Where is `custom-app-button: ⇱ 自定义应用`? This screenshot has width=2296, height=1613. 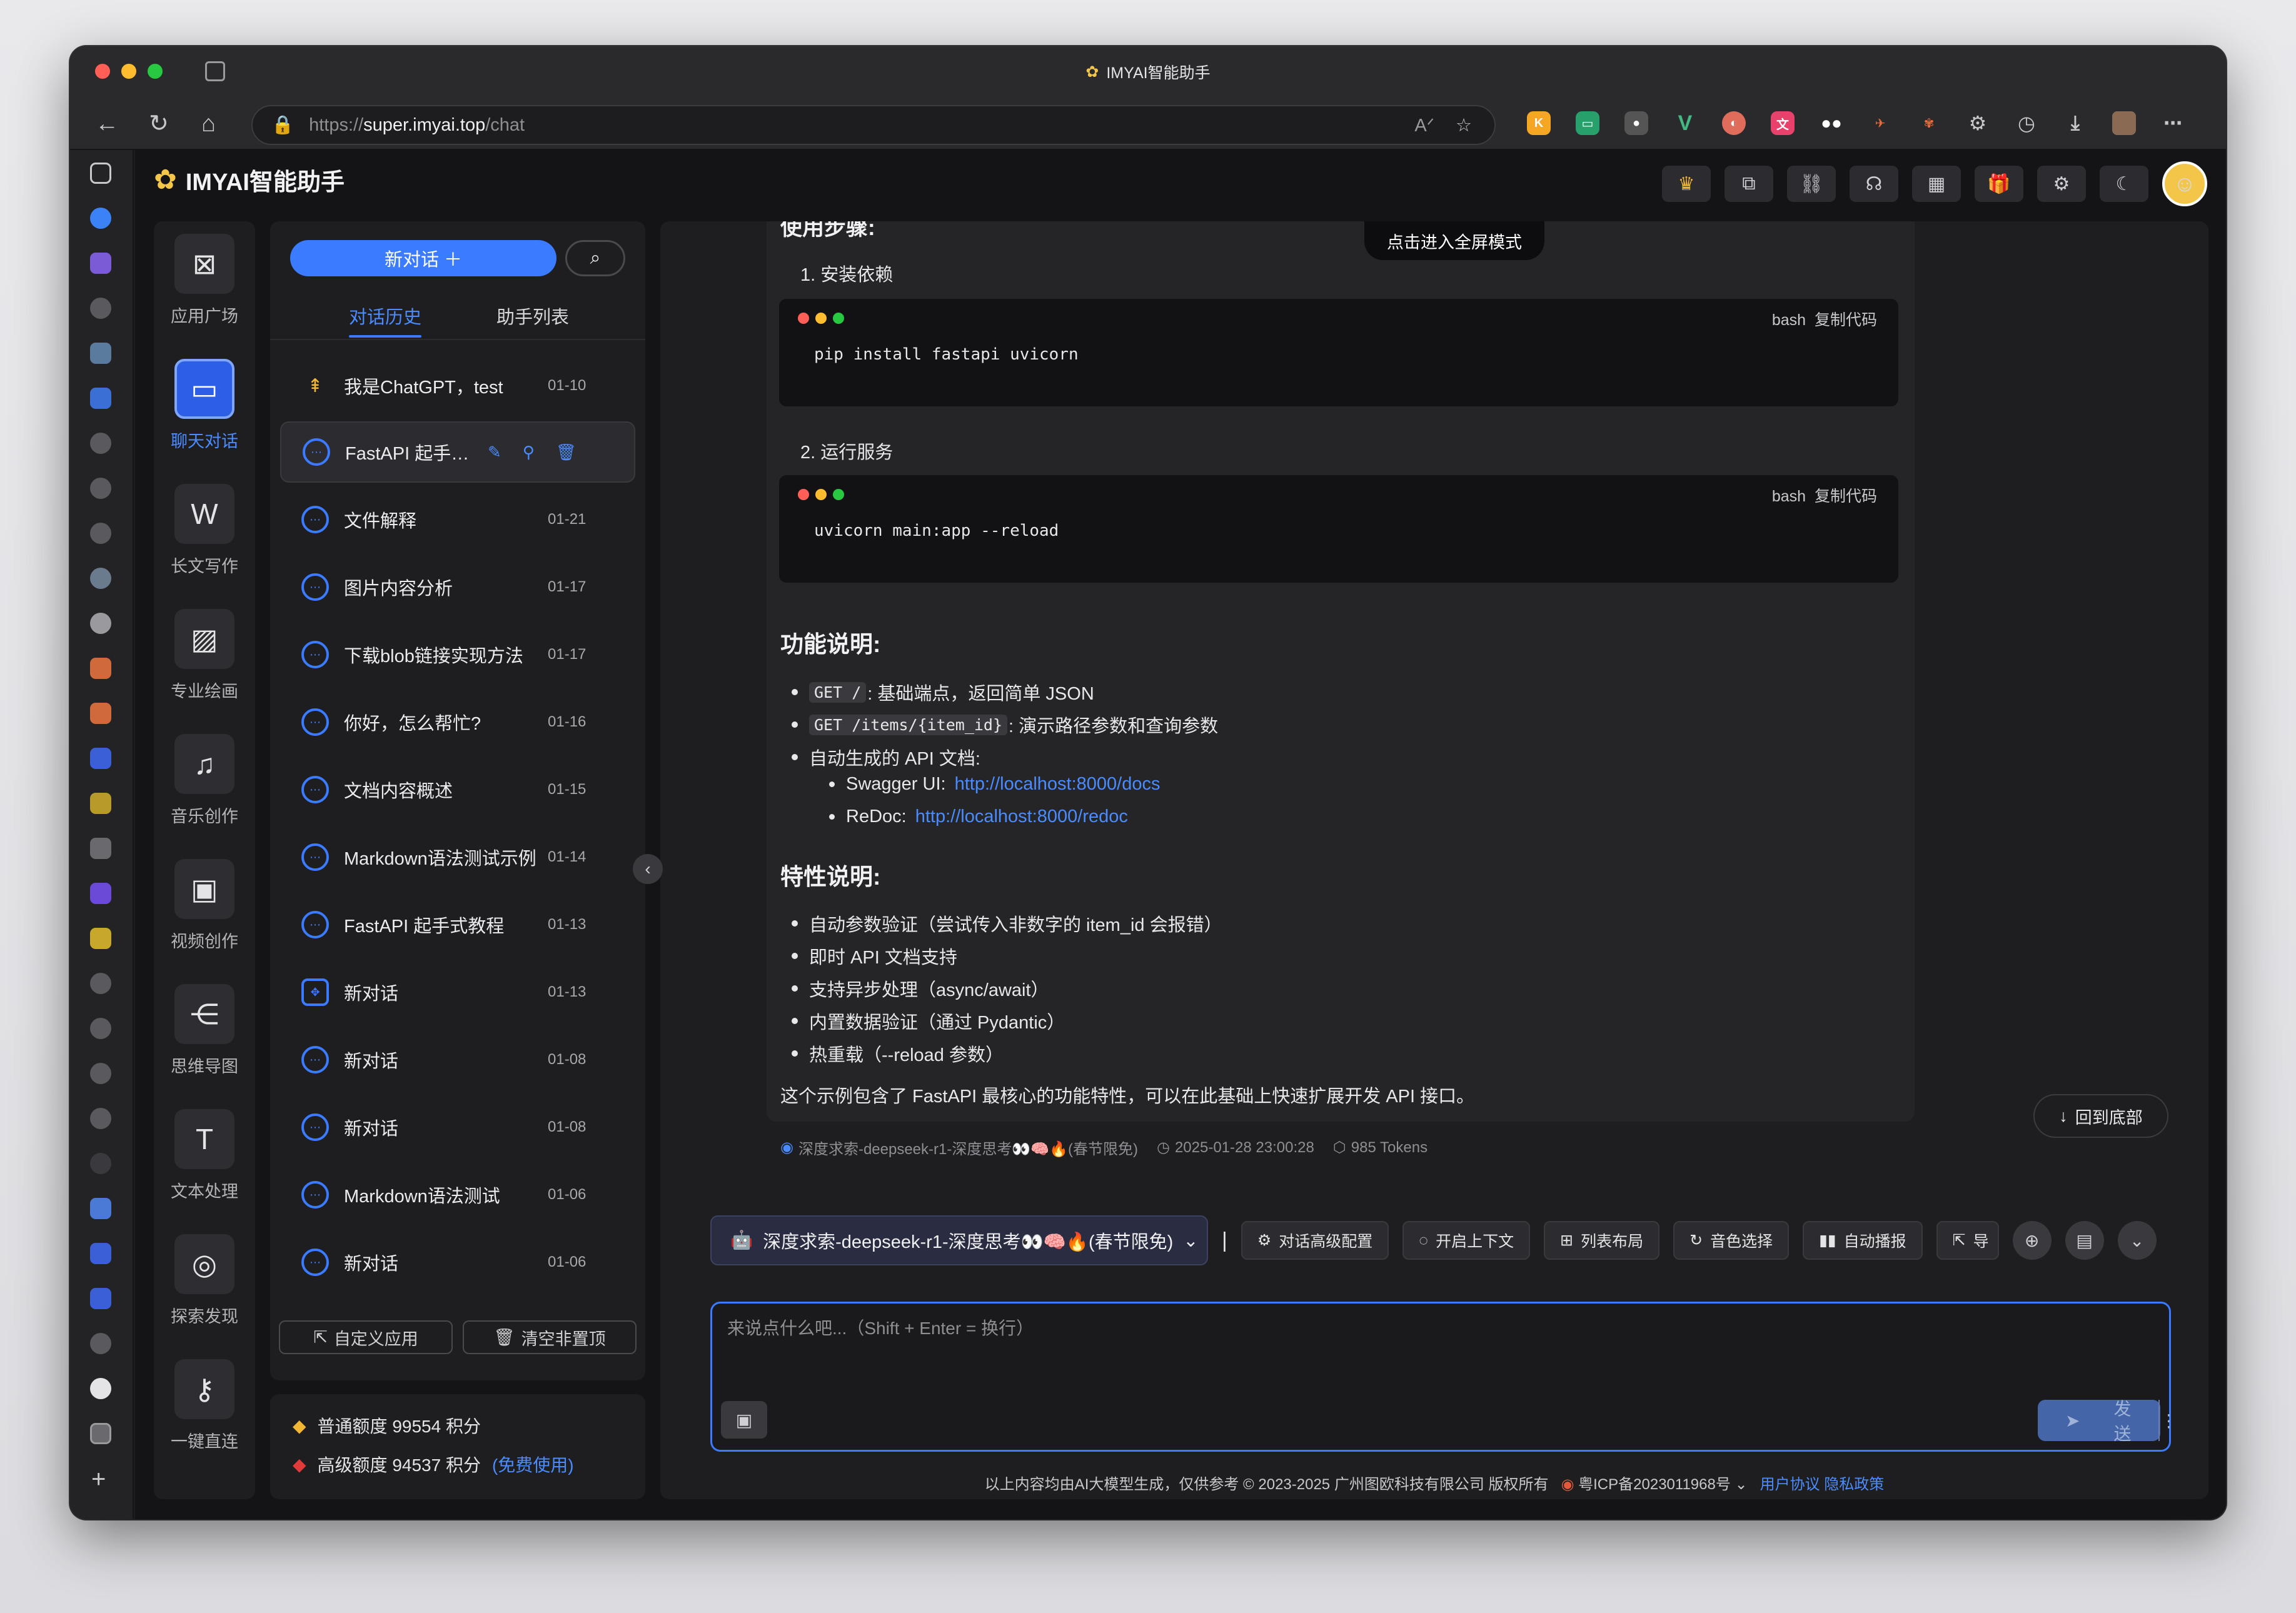
custom-app-button: ⇱ 自定义应用 is located at coordinates (366, 1337).